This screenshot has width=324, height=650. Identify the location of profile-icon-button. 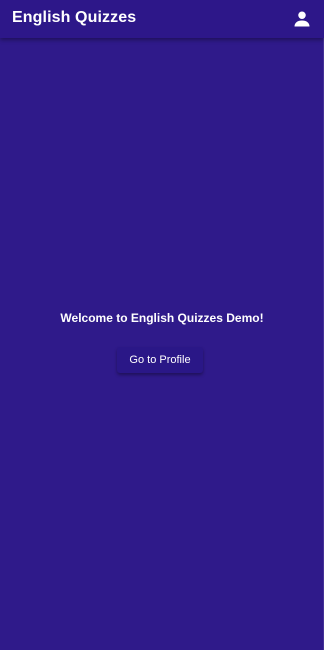
(302, 19).